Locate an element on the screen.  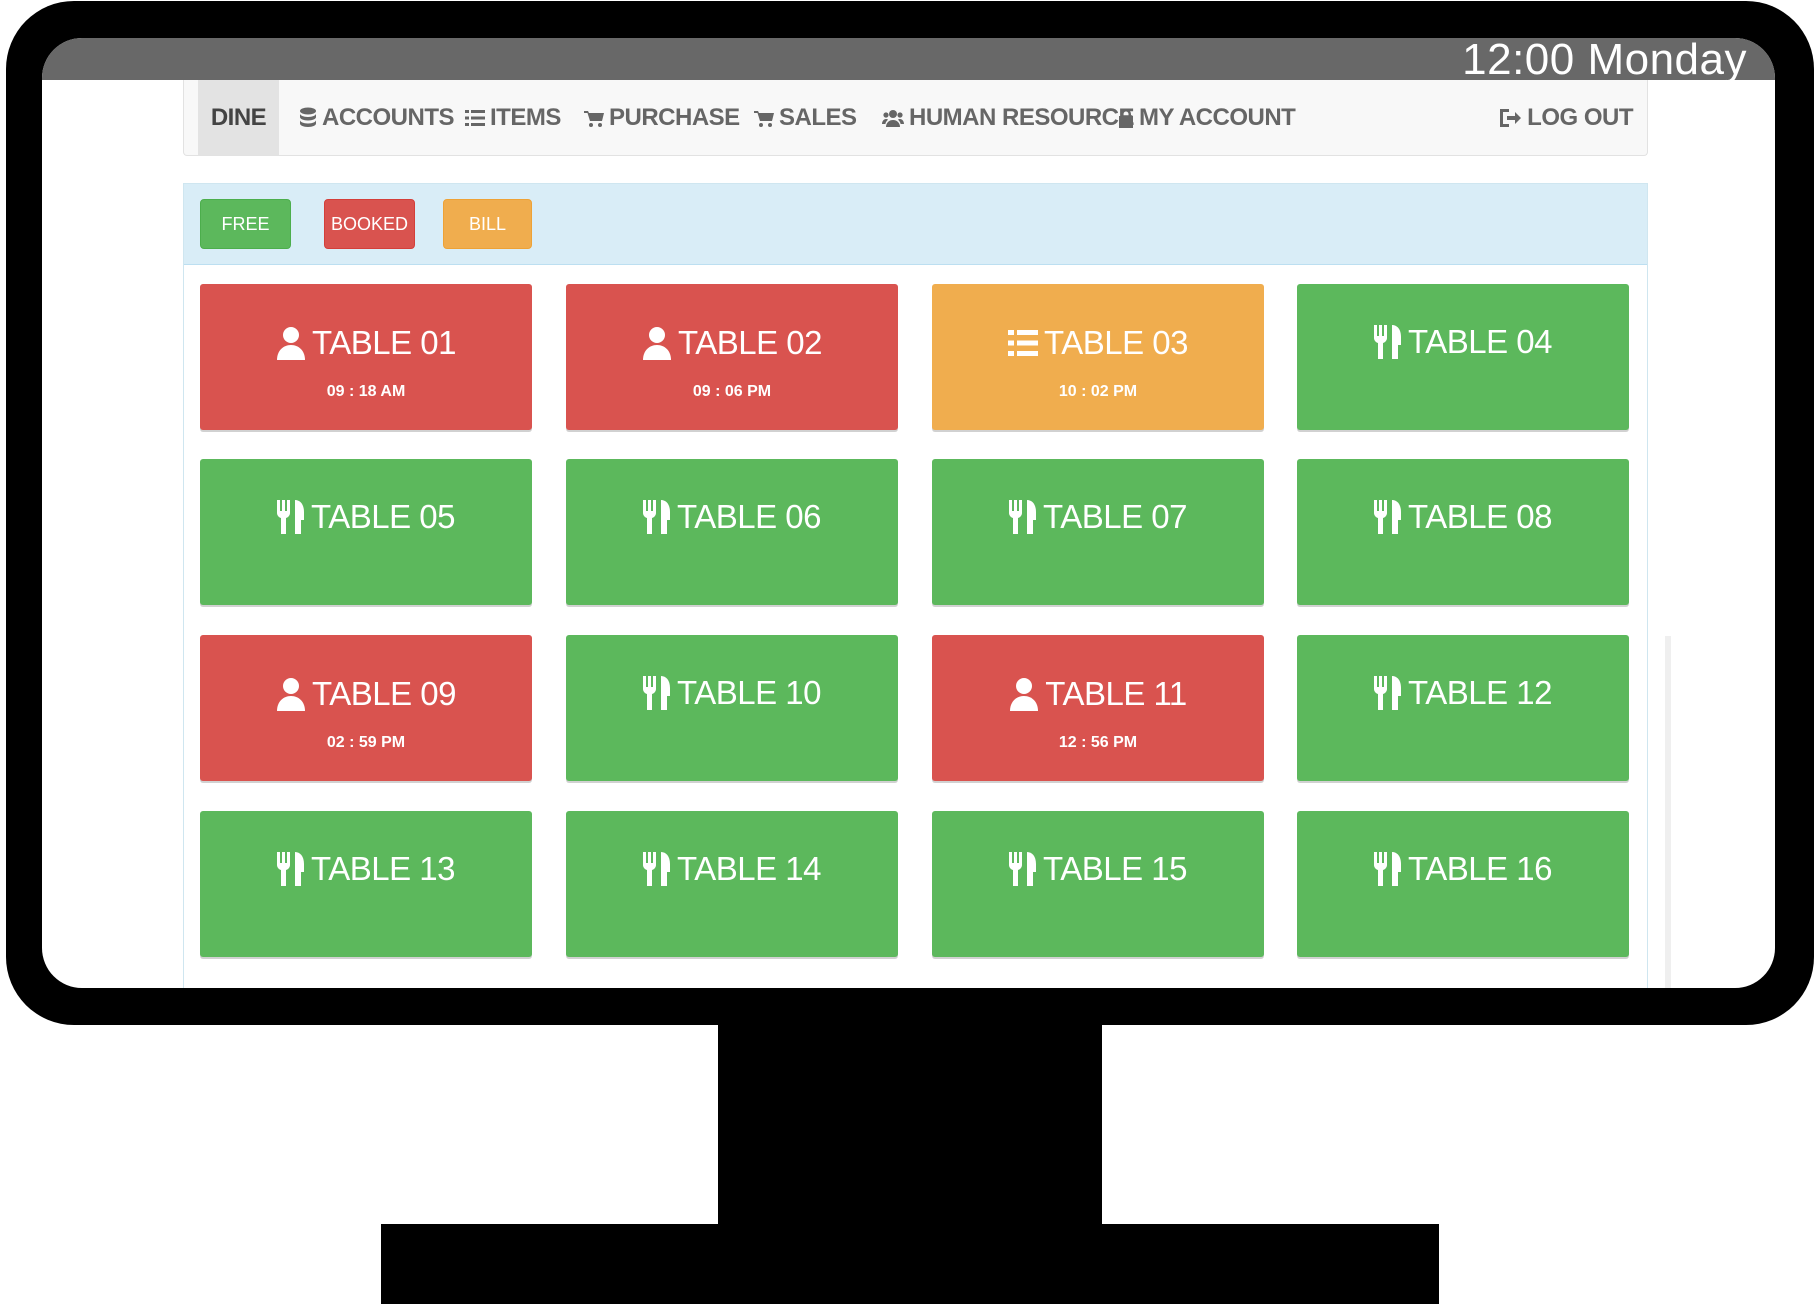
nav-human-resource: HUMAN RESOURCE is located at coordinates (1008, 117).